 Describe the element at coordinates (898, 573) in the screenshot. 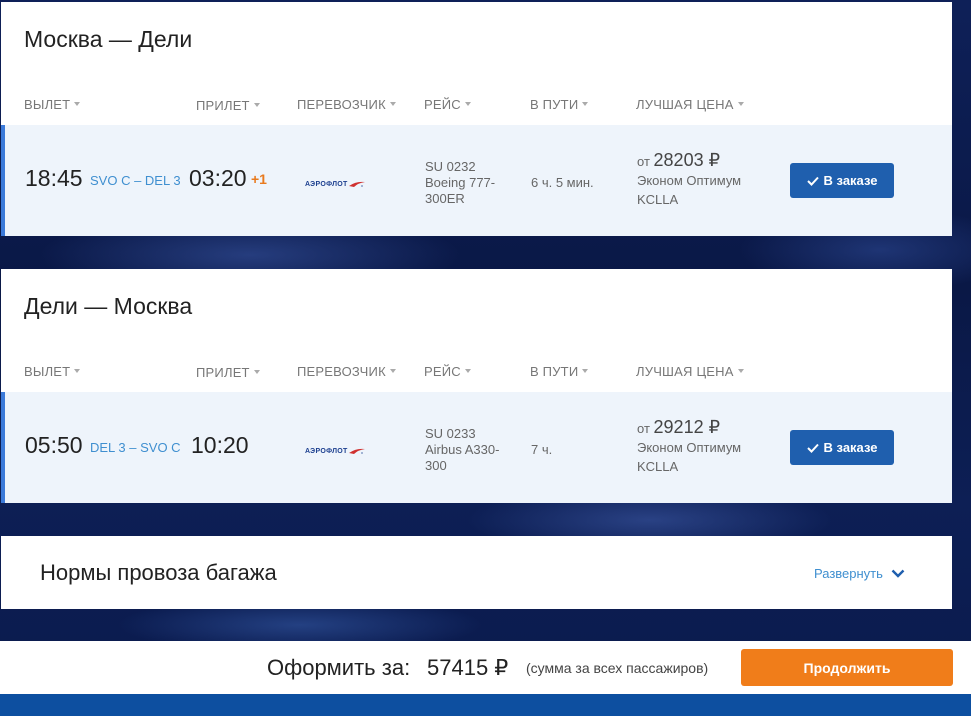

I see `chevron-down-icon` at that location.